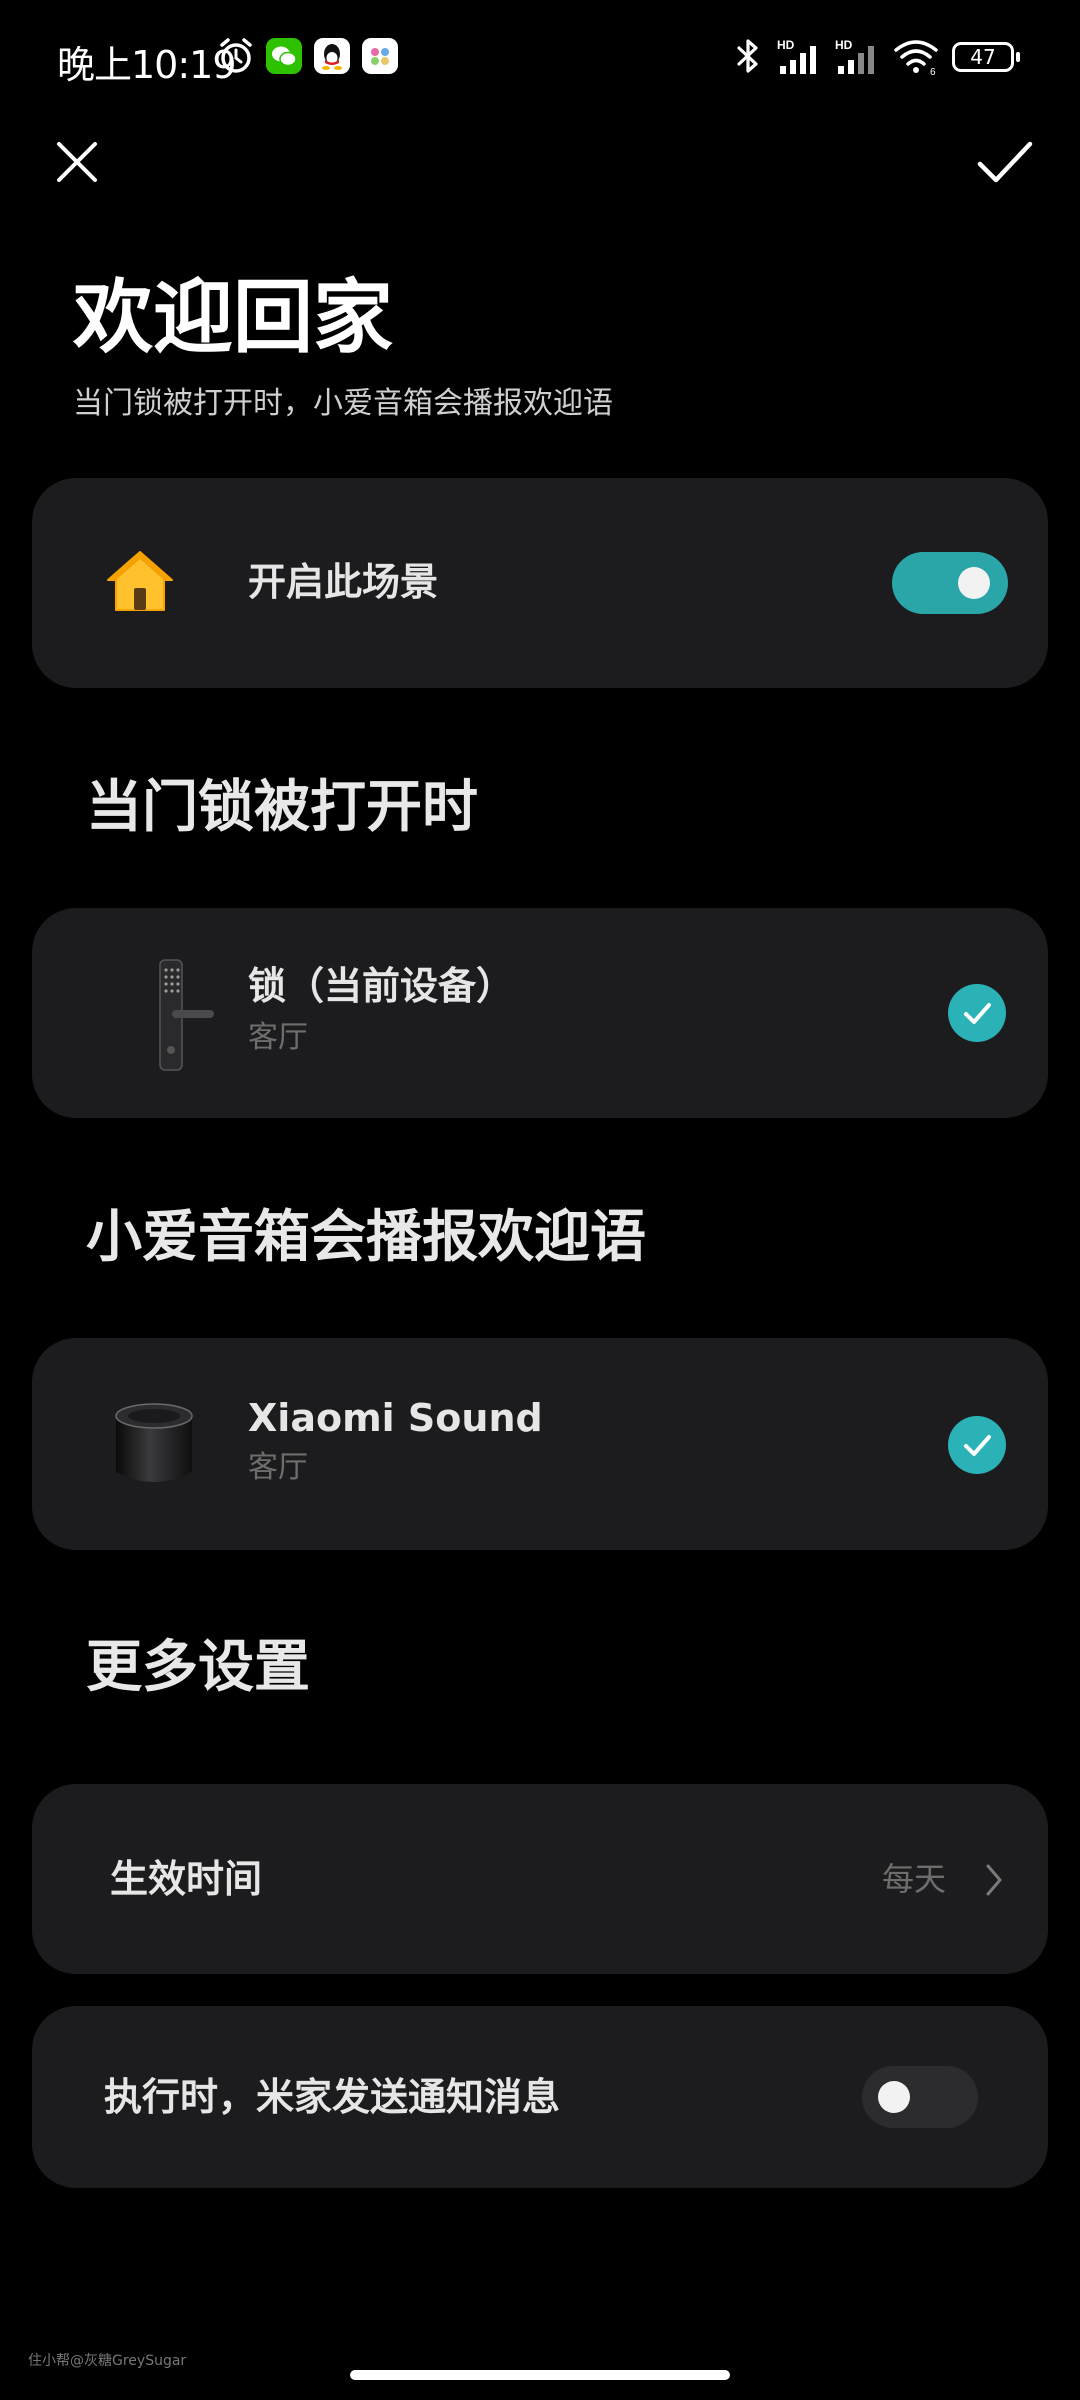 This screenshot has width=1080, height=2400. I want to click on status-bar: 晚上10:19 HD HD 6 47, so click(540, 57).